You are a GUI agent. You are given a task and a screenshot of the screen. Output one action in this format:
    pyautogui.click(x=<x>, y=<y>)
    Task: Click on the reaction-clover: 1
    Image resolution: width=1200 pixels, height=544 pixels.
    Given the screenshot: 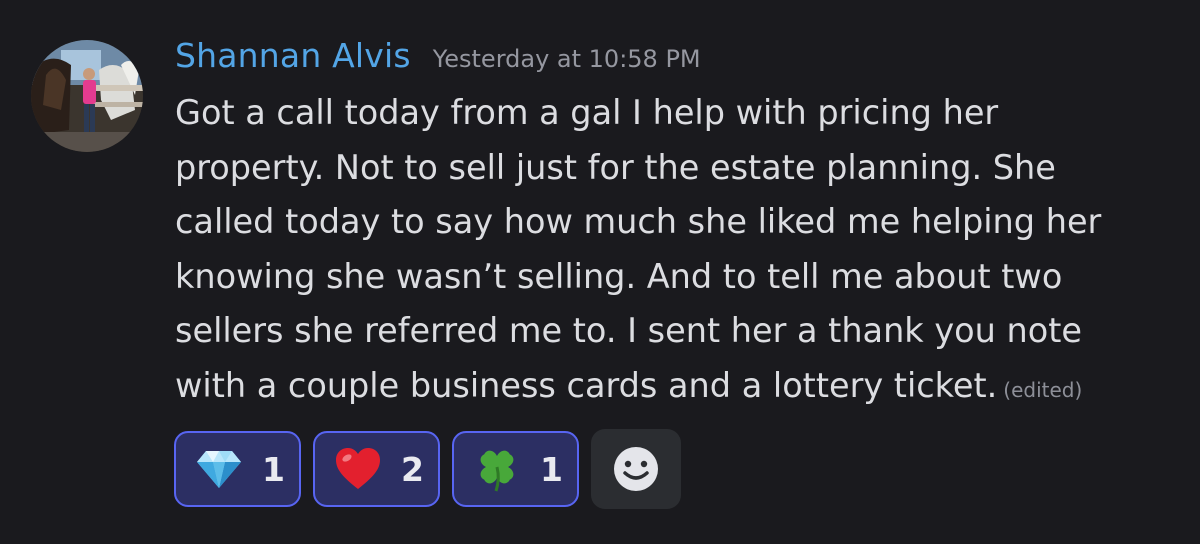 What is the action you would take?
    pyautogui.click(x=515, y=469)
    